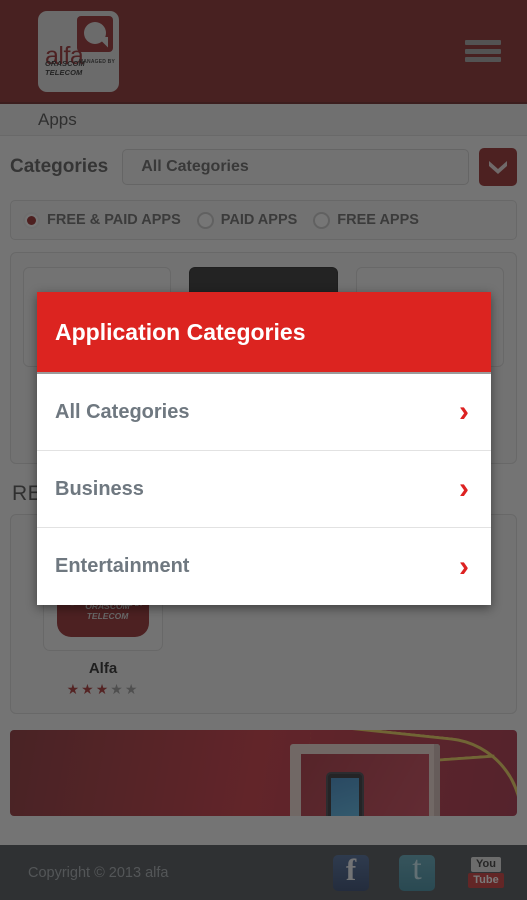  What do you see at coordinates (99, 488) in the screenshot?
I see `category-item-label: Business` at bounding box center [99, 488].